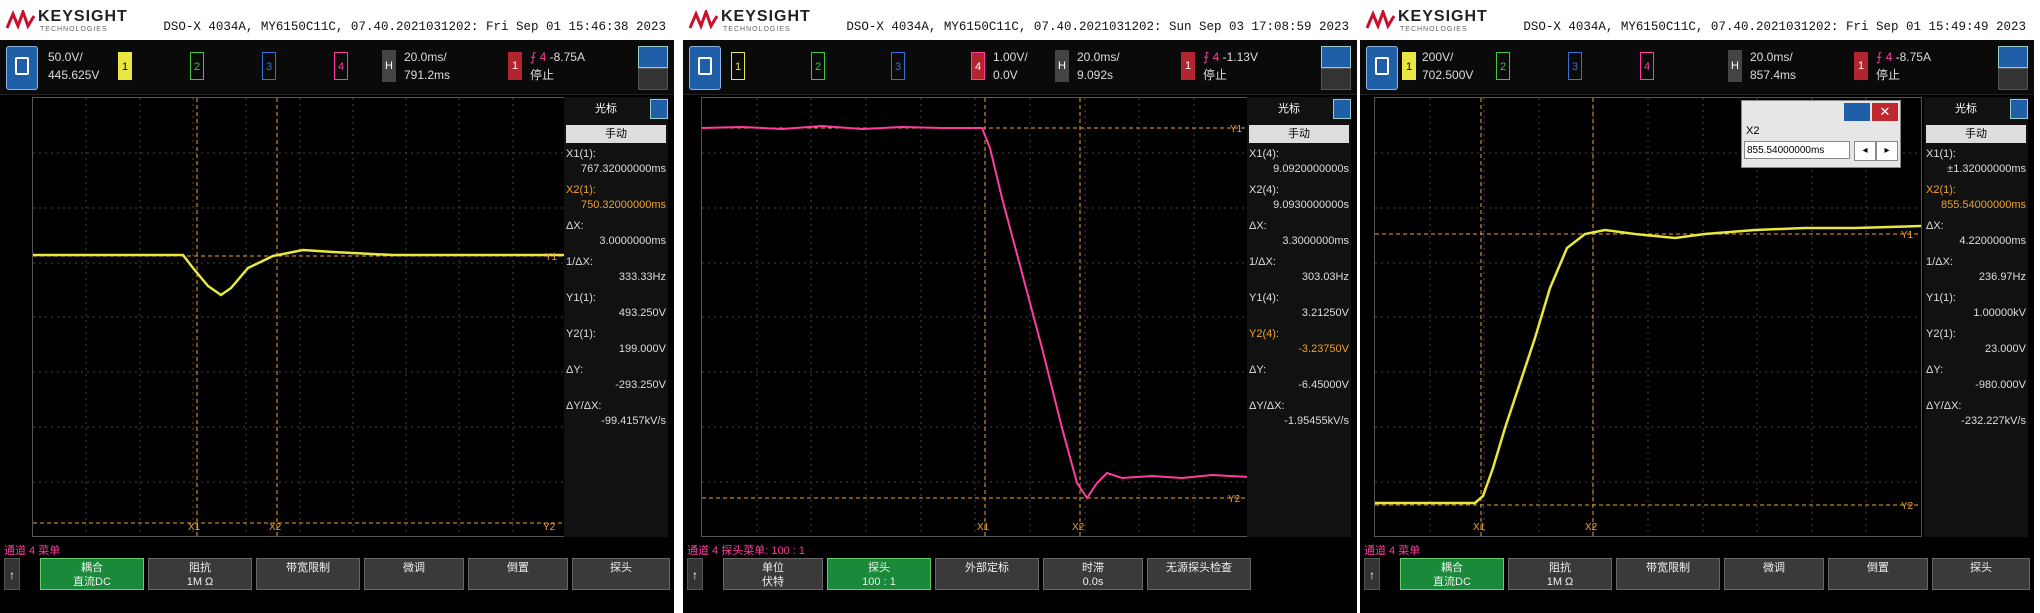 This screenshot has width=2040, height=613. What do you see at coordinates (1976, 305) in the screenshot?
I see `meas-y1: Y1(1): 1.00000kV` at bounding box center [1976, 305].